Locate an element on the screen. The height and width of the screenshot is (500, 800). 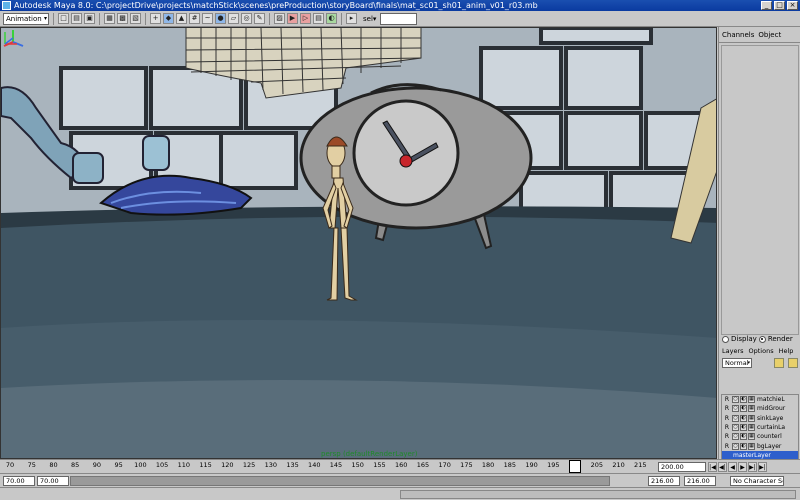
layer-row: R ○ ◐ ▦ sinkLaye is located at coordinates (760, 418).